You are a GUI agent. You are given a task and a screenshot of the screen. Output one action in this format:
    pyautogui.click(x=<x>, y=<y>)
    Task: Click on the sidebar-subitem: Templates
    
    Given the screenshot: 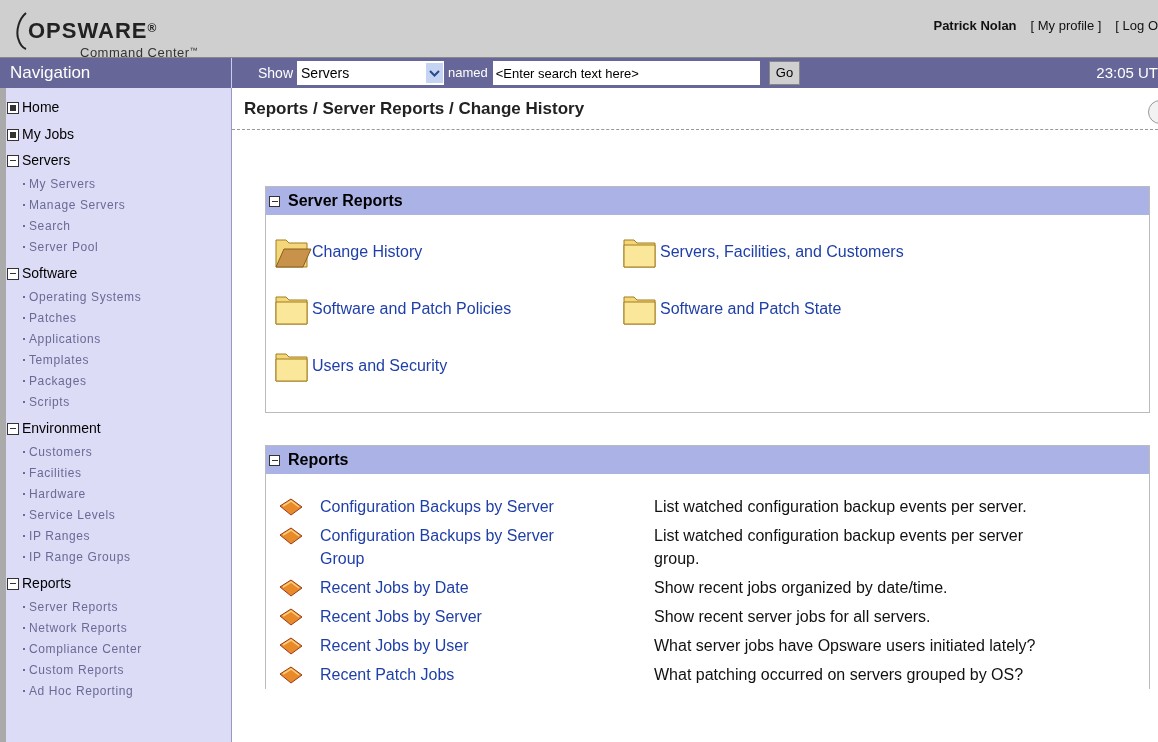 What is the action you would take?
    pyautogui.click(x=59, y=359)
    